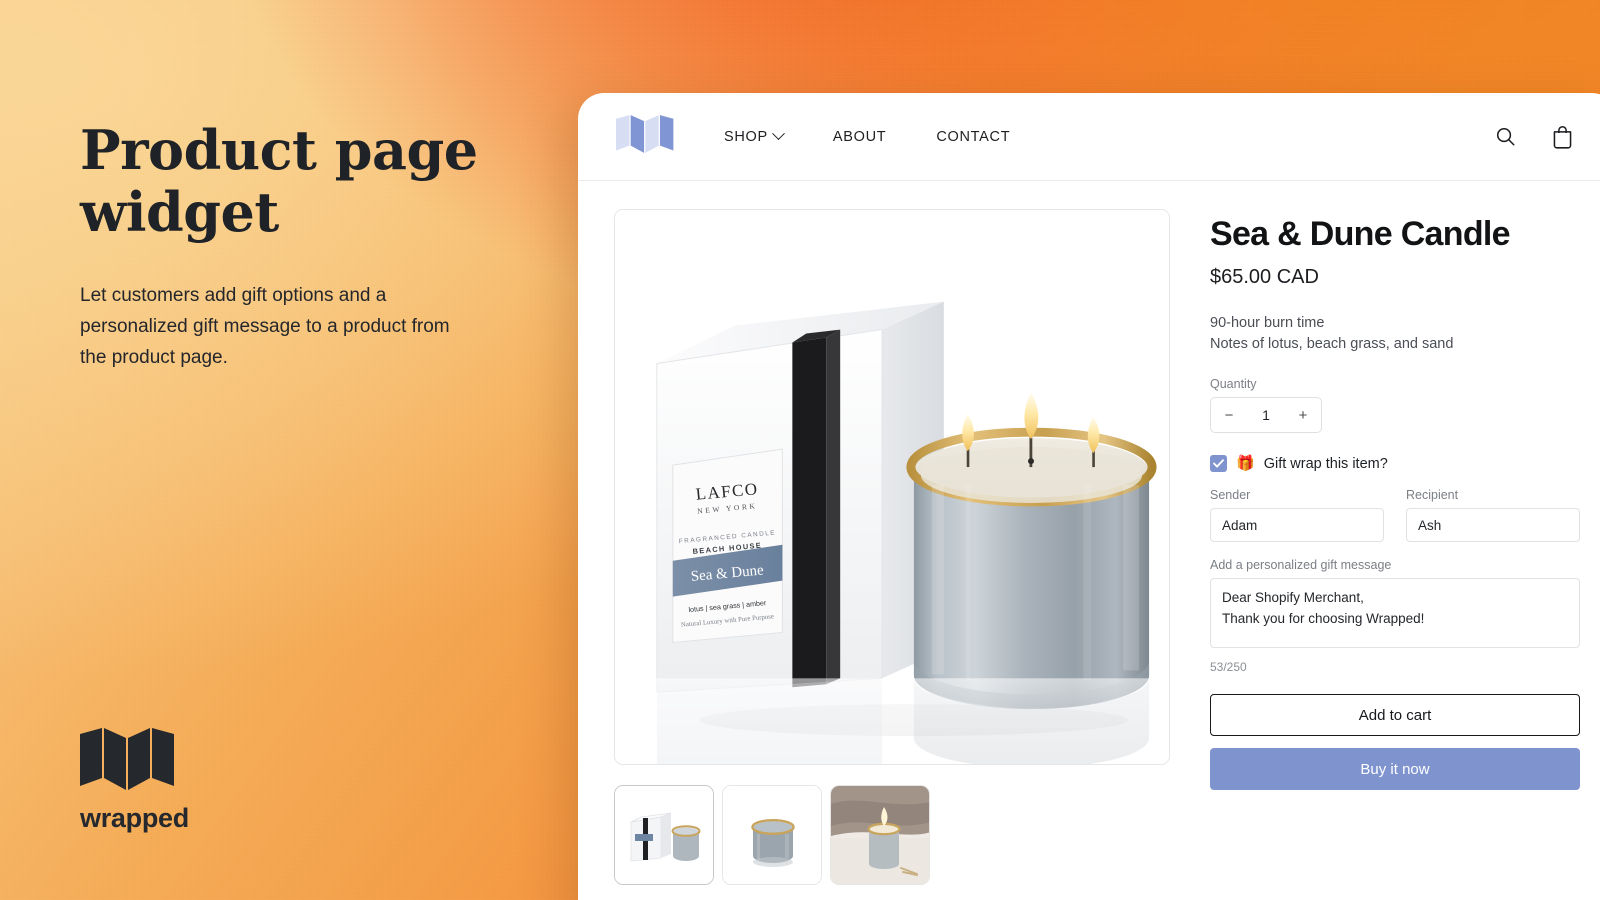  I want to click on gift-emoji-icon: 🎁, so click(1245, 464).